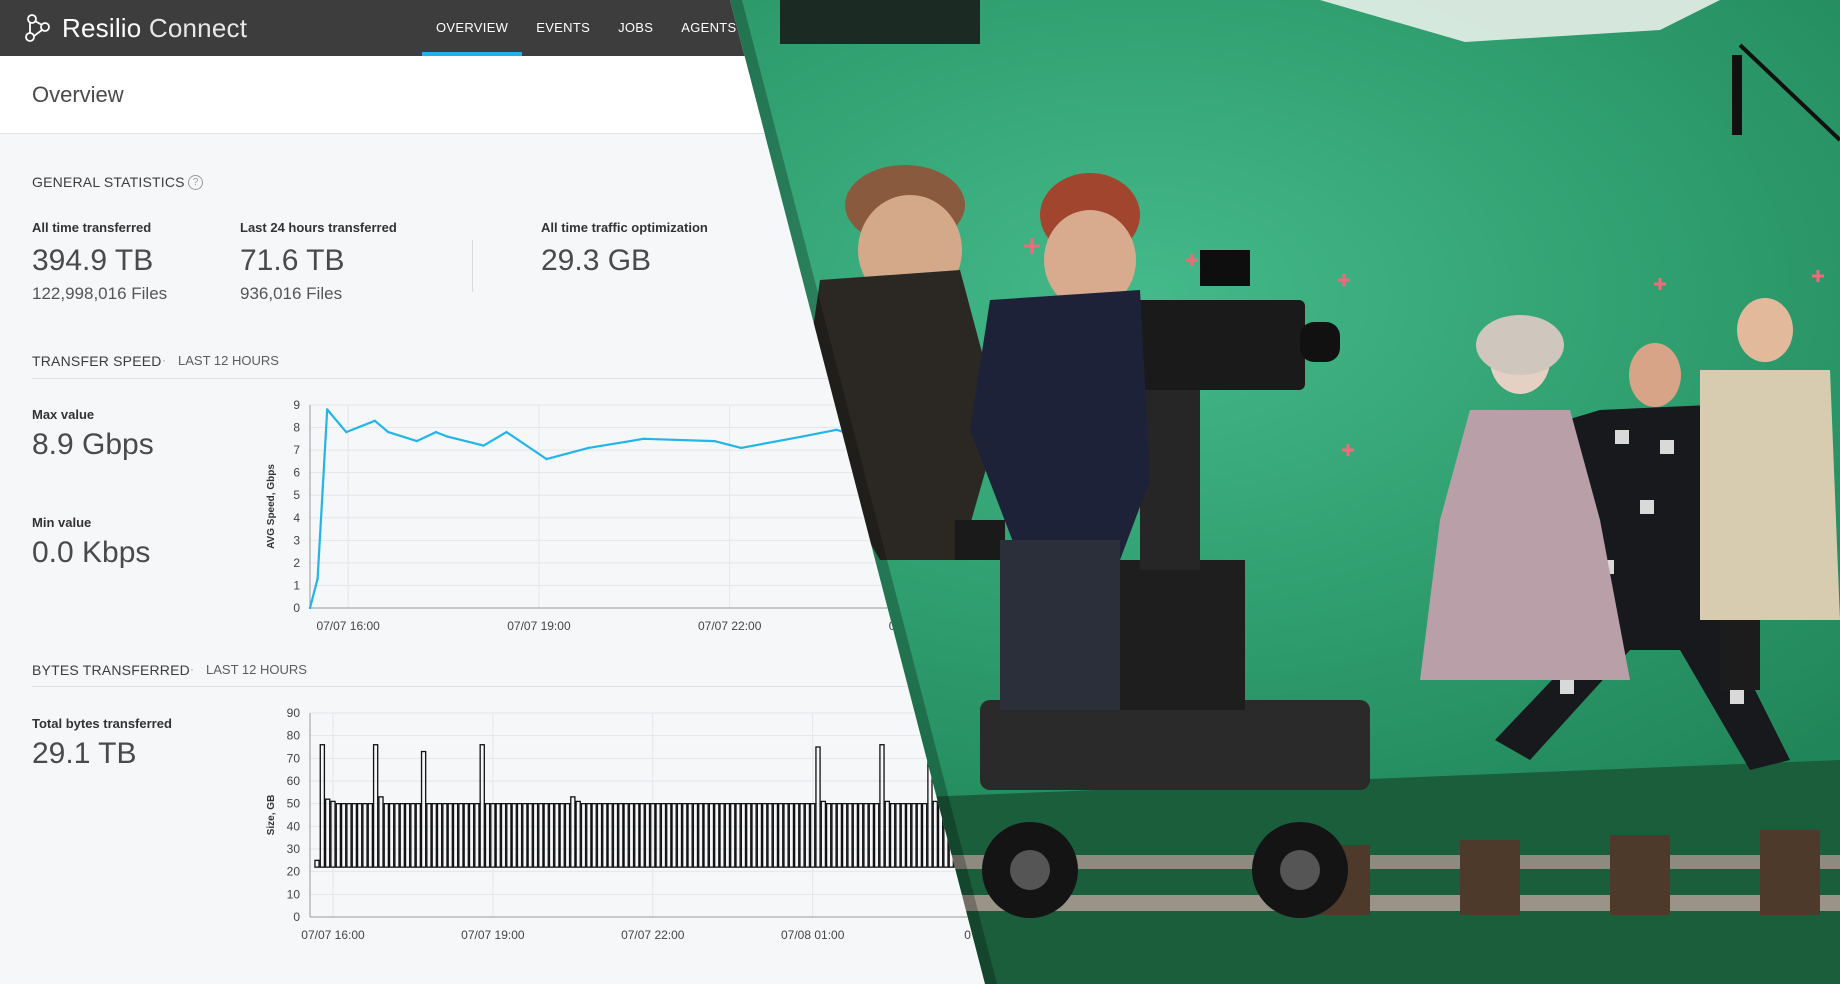  Describe the element at coordinates (97, 361) in the screenshot. I see `transfer-speed-title: TRANSFER SPEED` at that location.